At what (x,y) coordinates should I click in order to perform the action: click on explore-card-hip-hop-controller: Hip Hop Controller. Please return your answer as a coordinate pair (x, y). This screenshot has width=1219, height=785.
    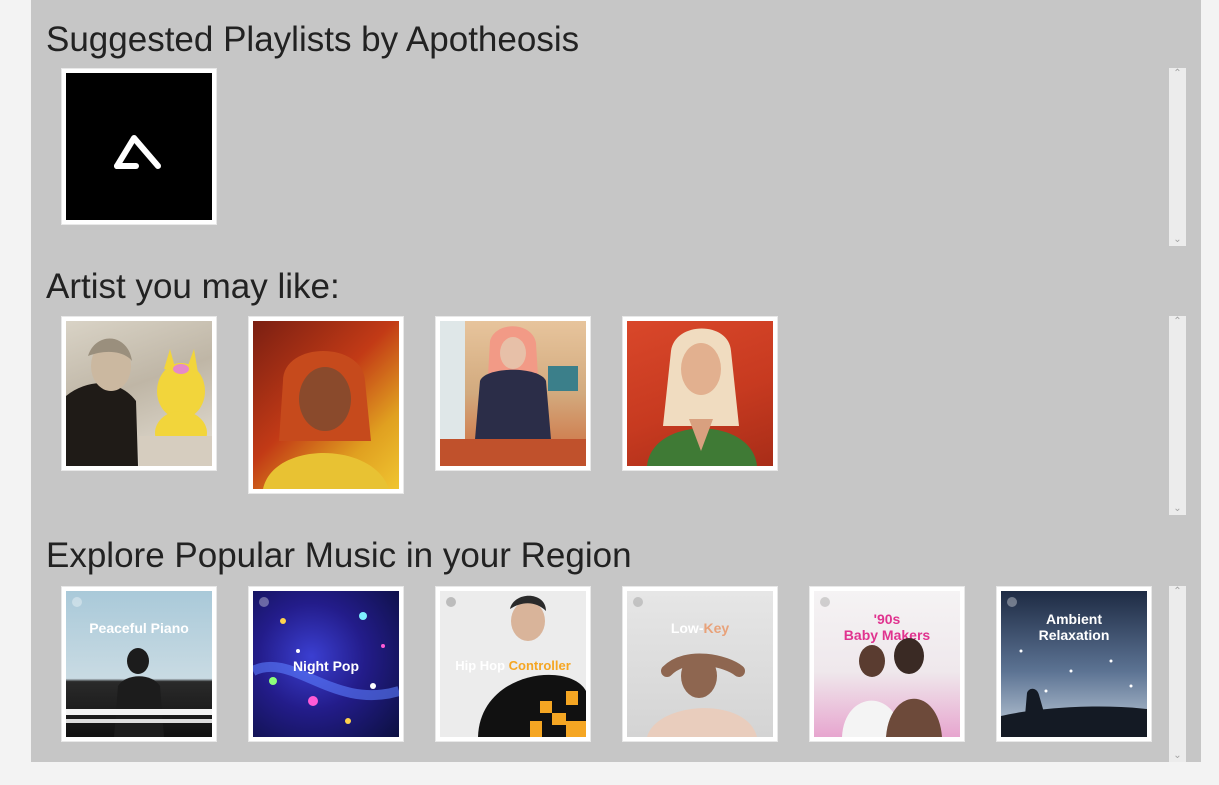
    Looking at the image, I should click on (513, 664).